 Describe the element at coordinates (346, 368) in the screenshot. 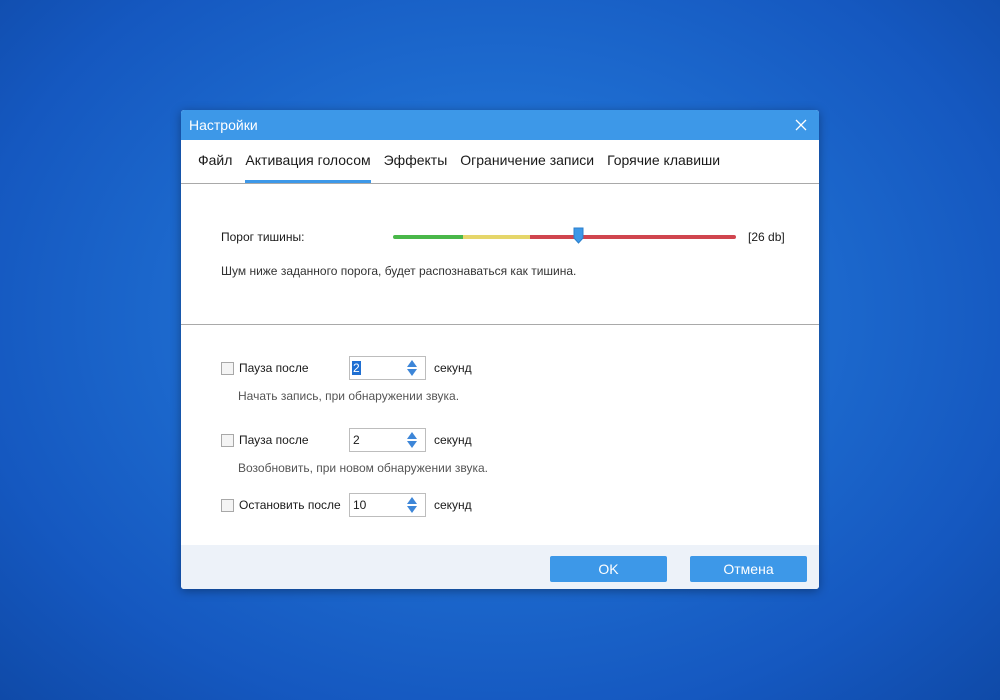

I see `pause-start-row: Пауза после 2 секунд` at that location.